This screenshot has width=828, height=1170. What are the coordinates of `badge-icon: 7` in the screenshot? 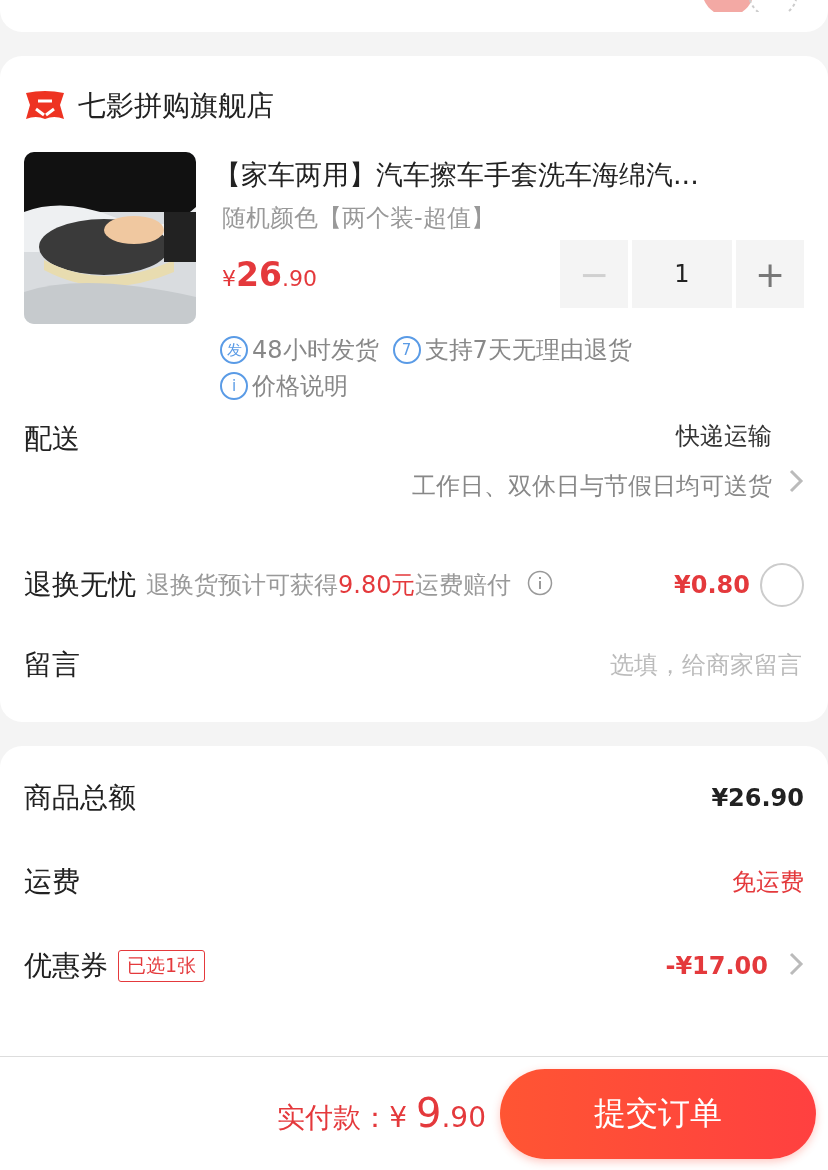 It's located at (406, 350).